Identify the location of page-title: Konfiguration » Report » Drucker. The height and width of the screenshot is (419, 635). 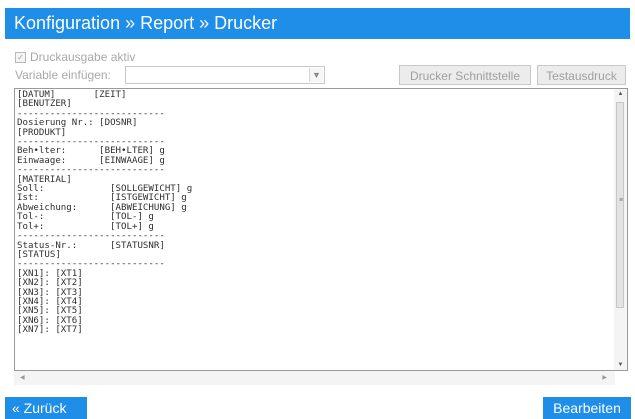
(317, 23).